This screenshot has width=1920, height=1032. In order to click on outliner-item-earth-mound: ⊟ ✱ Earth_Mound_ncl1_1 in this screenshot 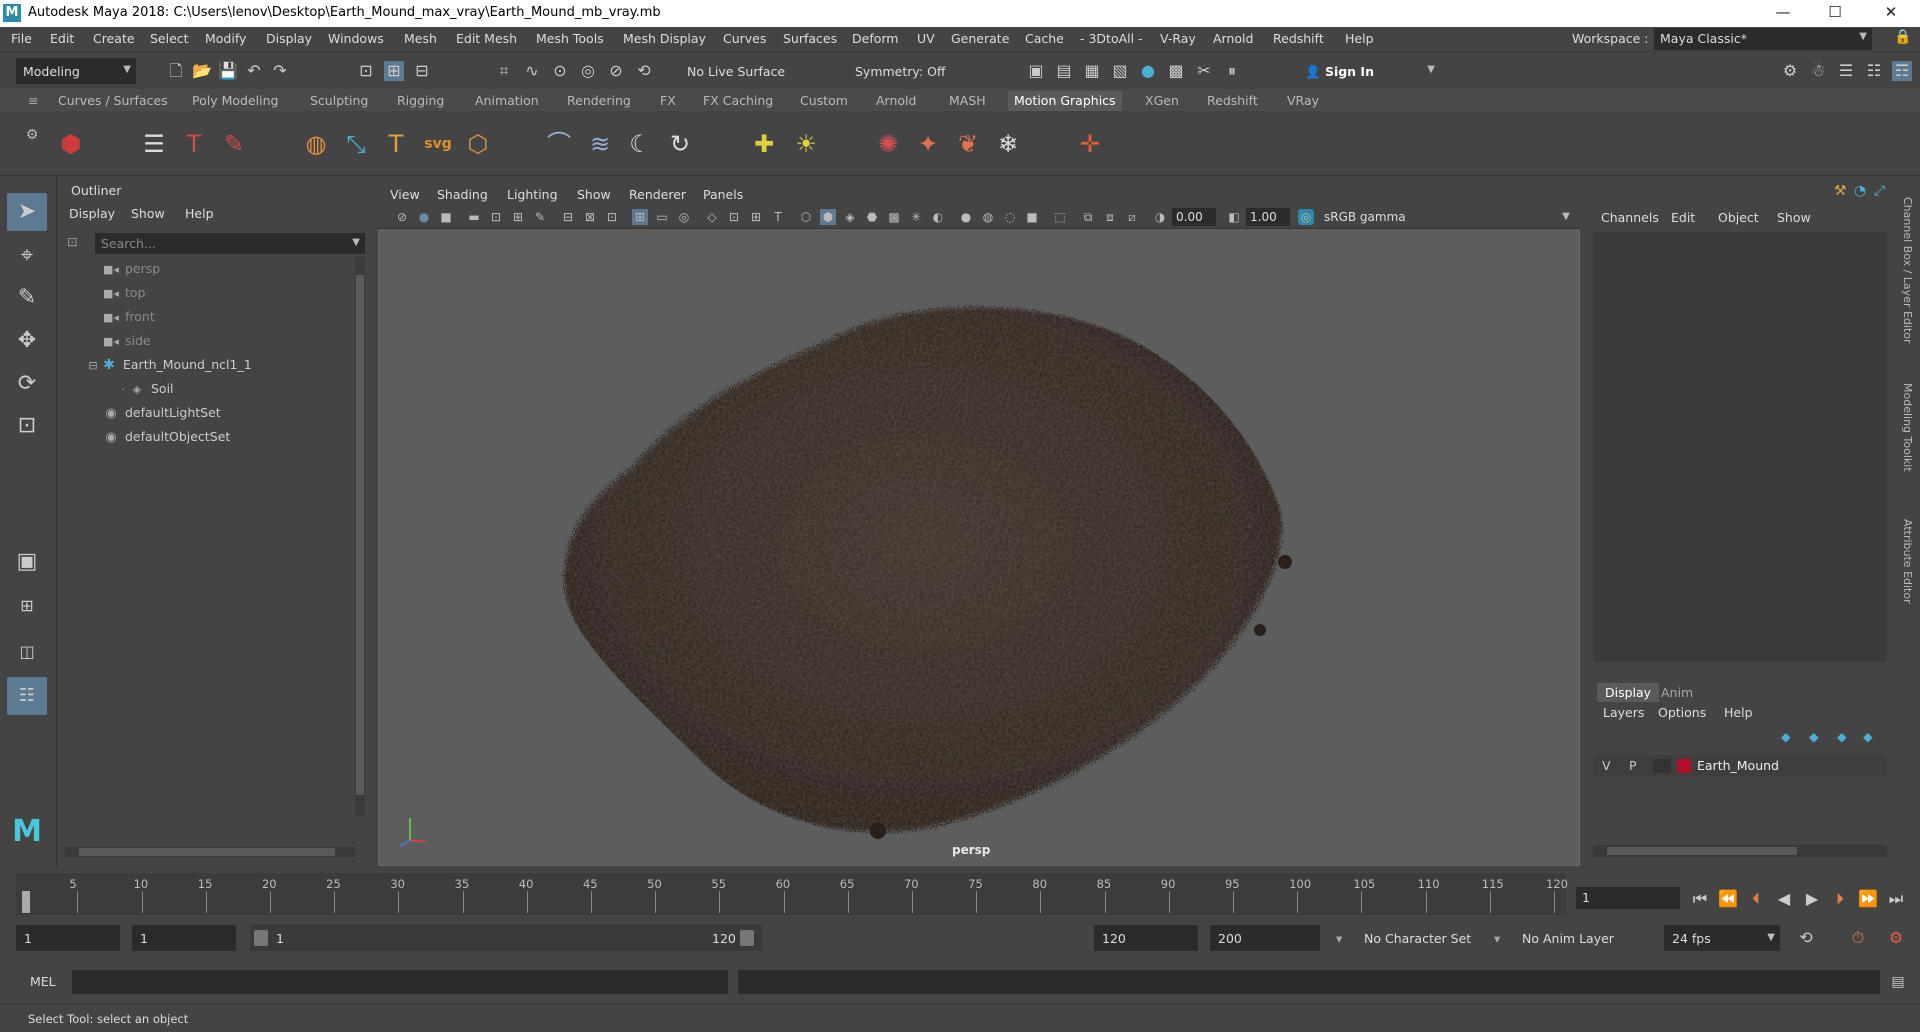, I will do `click(169, 367)`.